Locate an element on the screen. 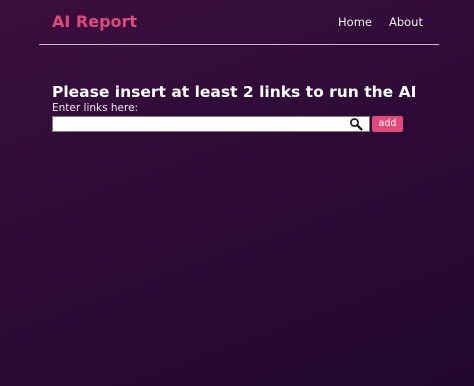  link-input-row: add is located at coordinates (242, 126).